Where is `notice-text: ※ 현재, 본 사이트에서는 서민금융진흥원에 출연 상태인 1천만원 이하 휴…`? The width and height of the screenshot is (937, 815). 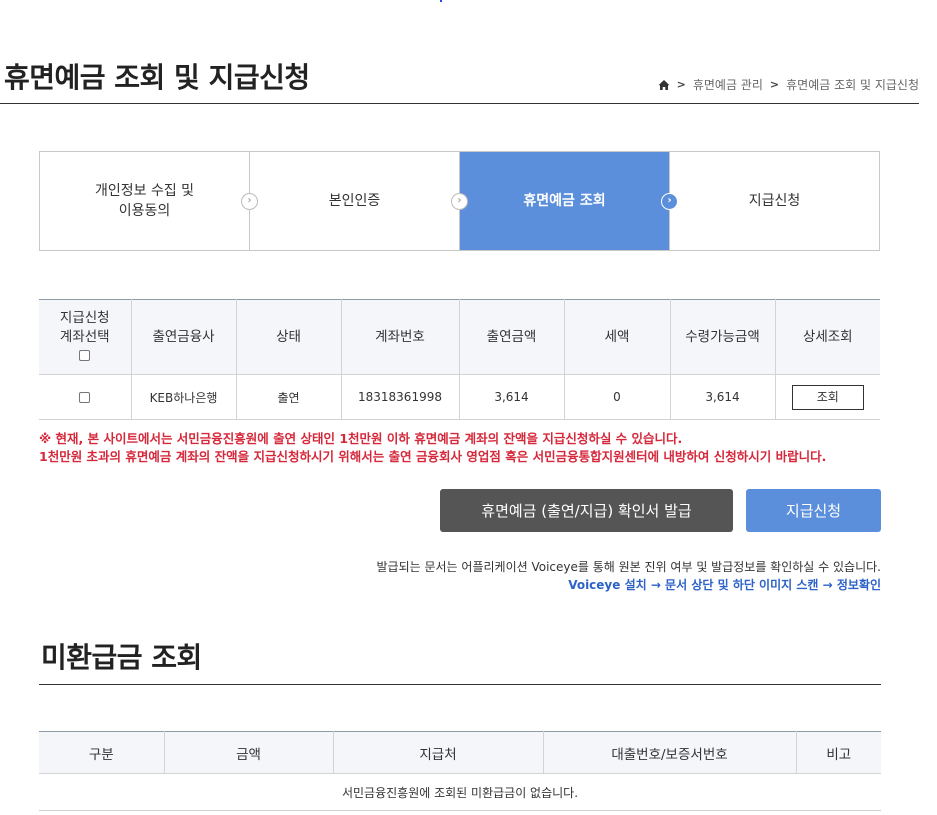
notice-text: ※ 현재, 본 사이트에서는 서민금융진흥원에 출연 상태인 1천만원 이하 휴… is located at coordinates (432, 448).